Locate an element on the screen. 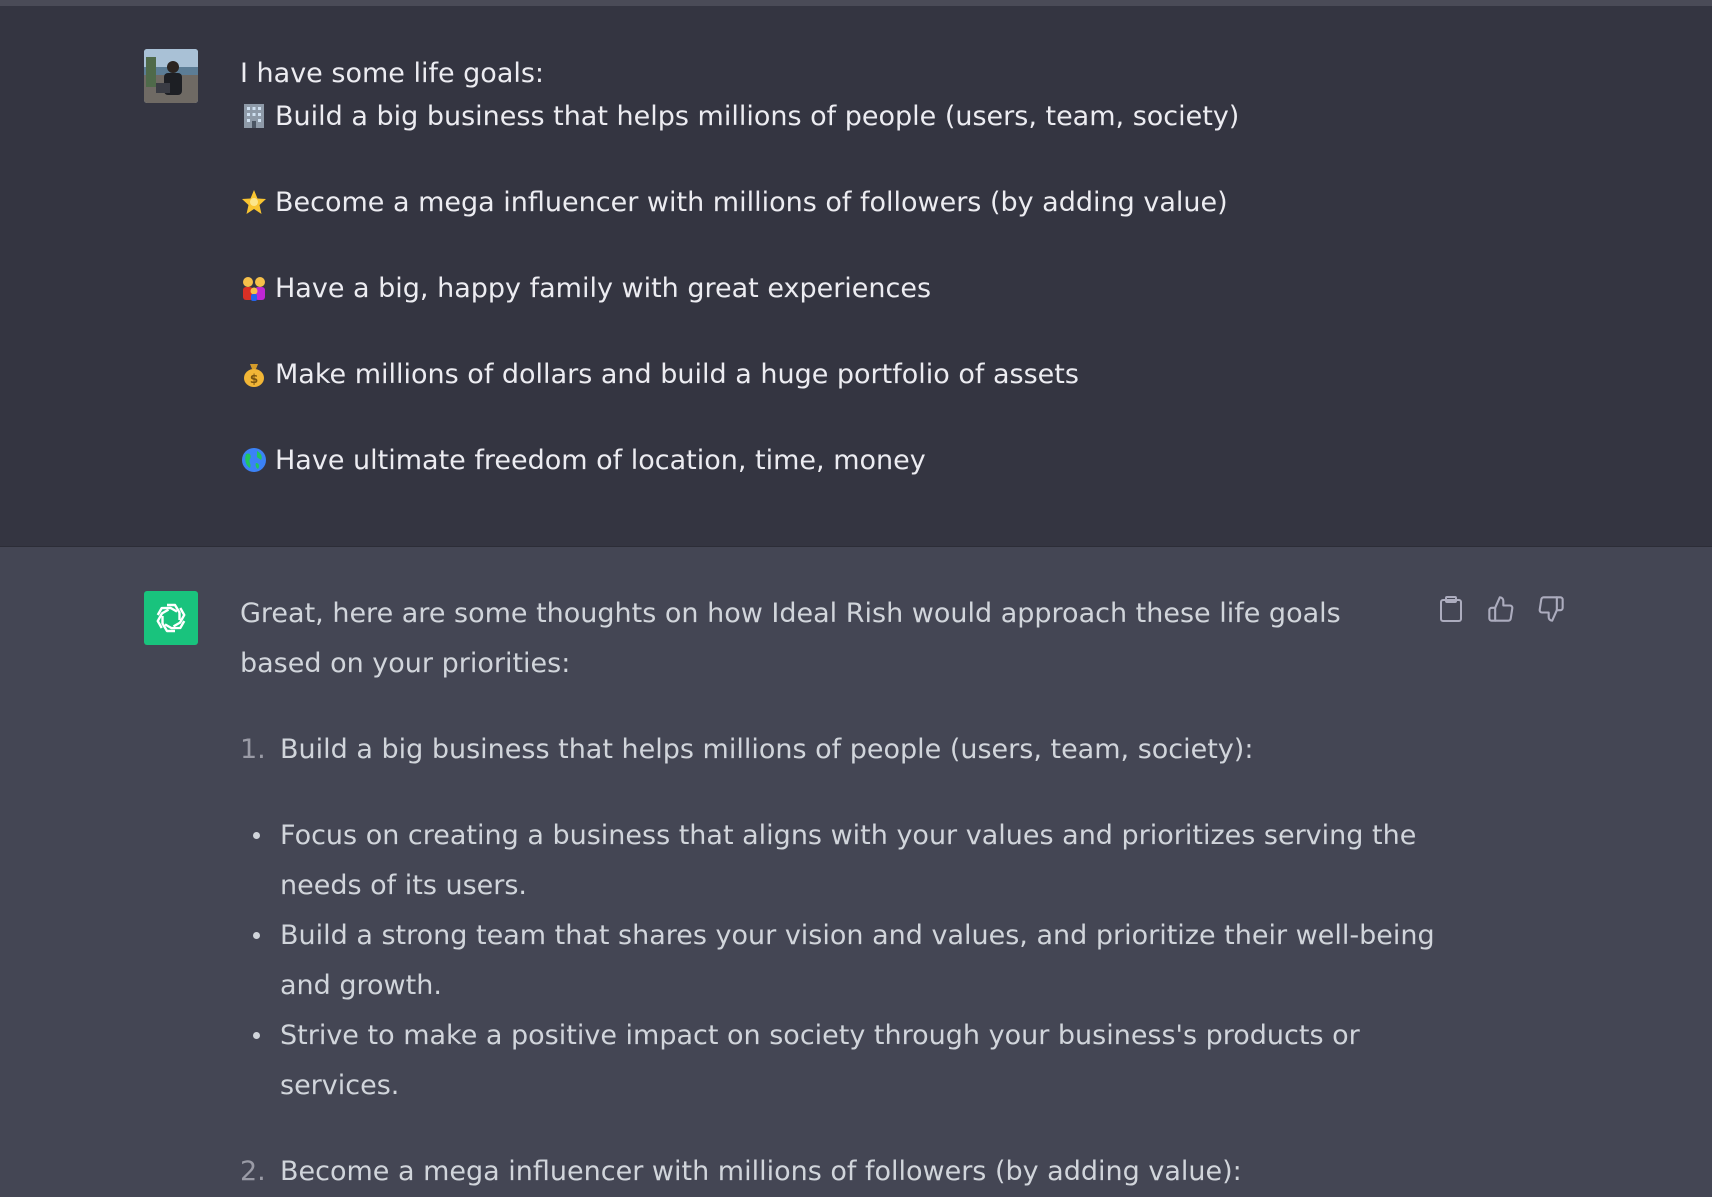 The height and width of the screenshot is (1197, 1712). glowing-star-emoji-icon is located at coordinates (254, 200).